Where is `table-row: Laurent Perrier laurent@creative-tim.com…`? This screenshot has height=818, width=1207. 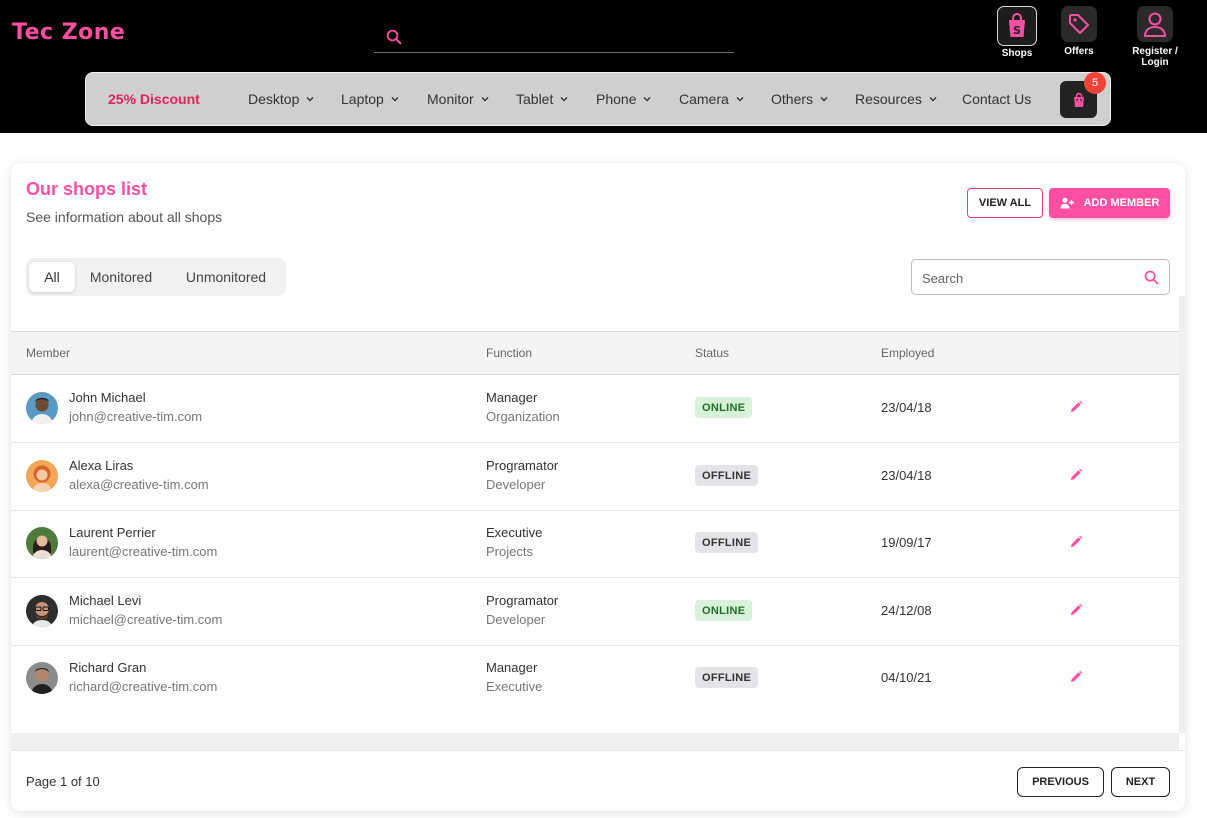 table-row: Laurent Perrier laurent@creative-tim.com… is located at coordinates (595, 544).